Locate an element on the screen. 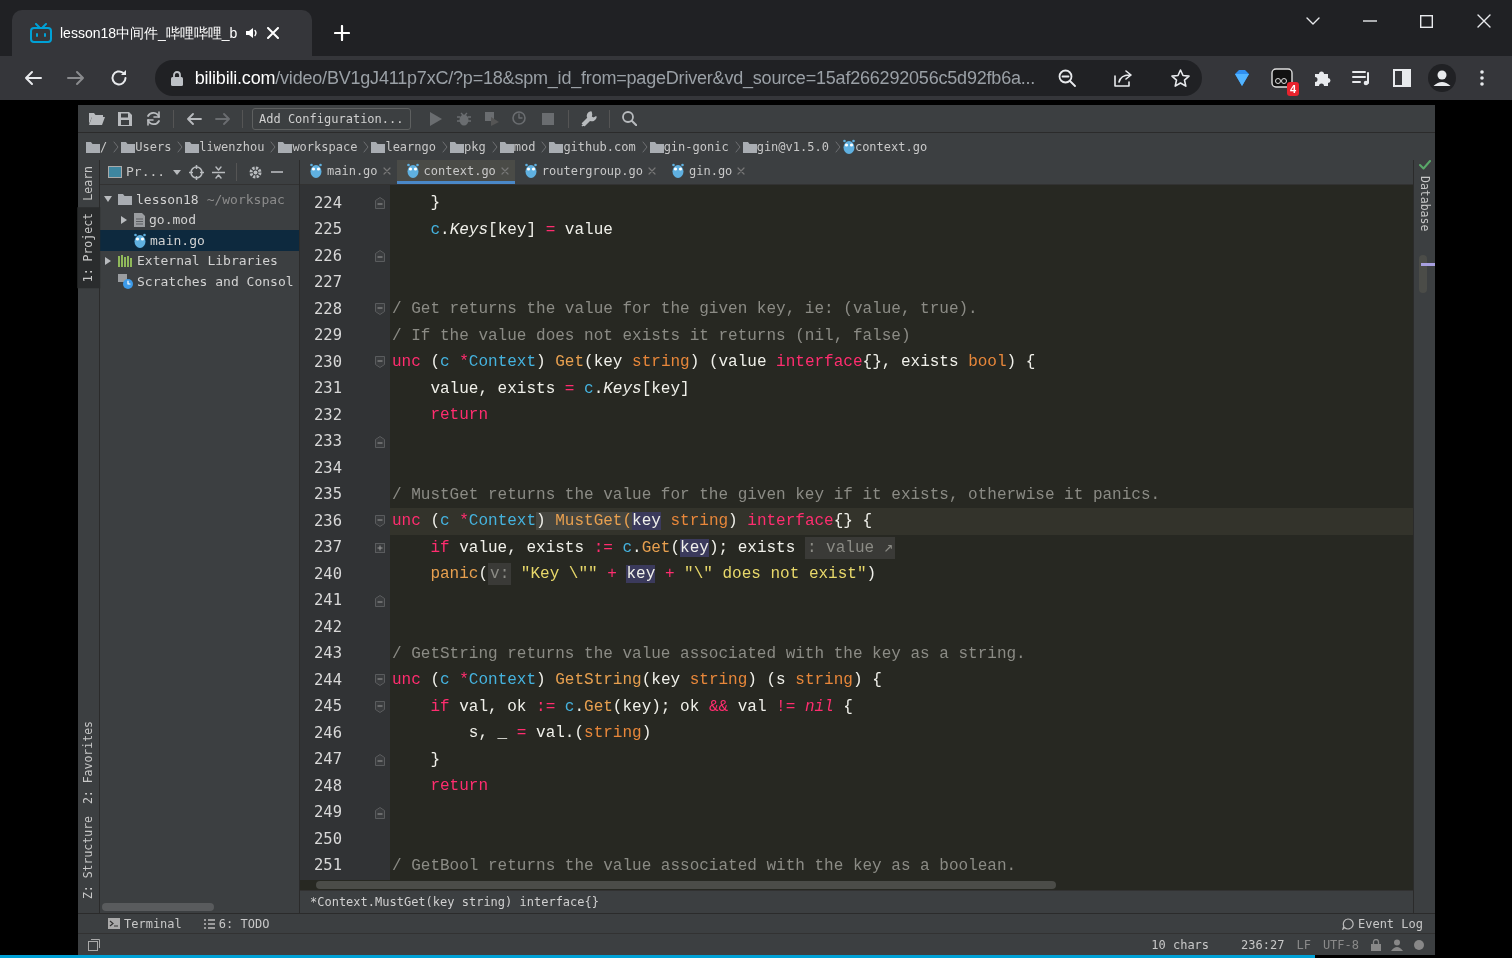 The width and height of the screenshot is (1512, 958). search-icon is located at coordinates (629, 118).